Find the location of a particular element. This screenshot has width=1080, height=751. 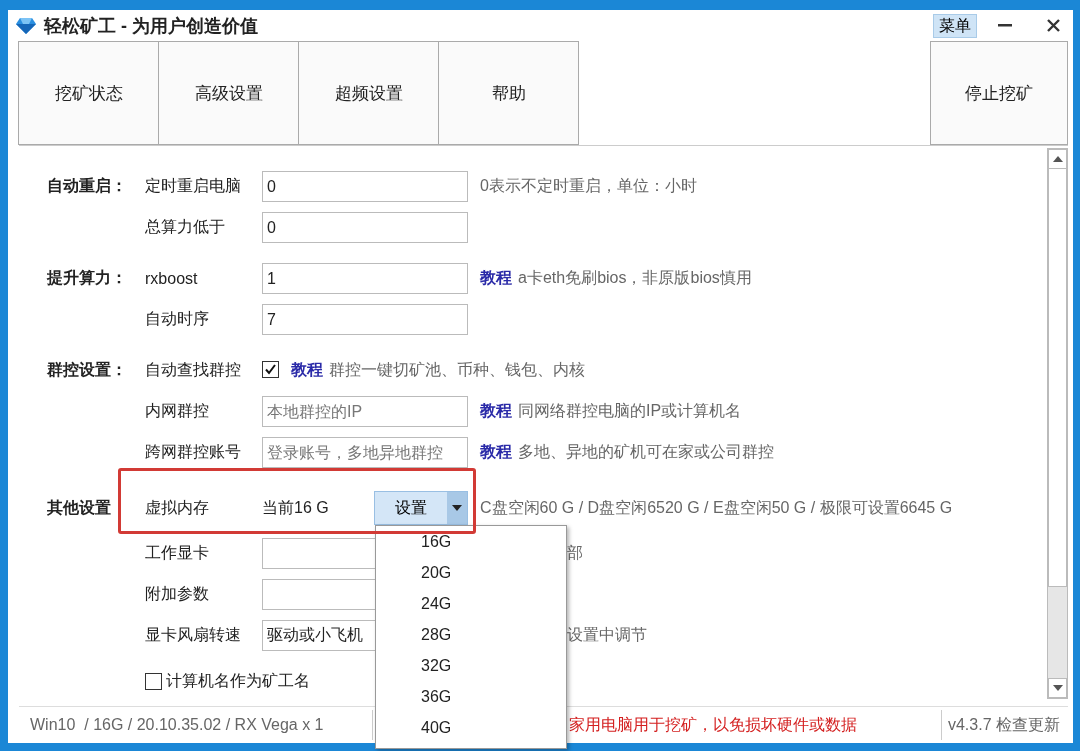

menu-button: 菜单 is located at coordinates (955, 25).